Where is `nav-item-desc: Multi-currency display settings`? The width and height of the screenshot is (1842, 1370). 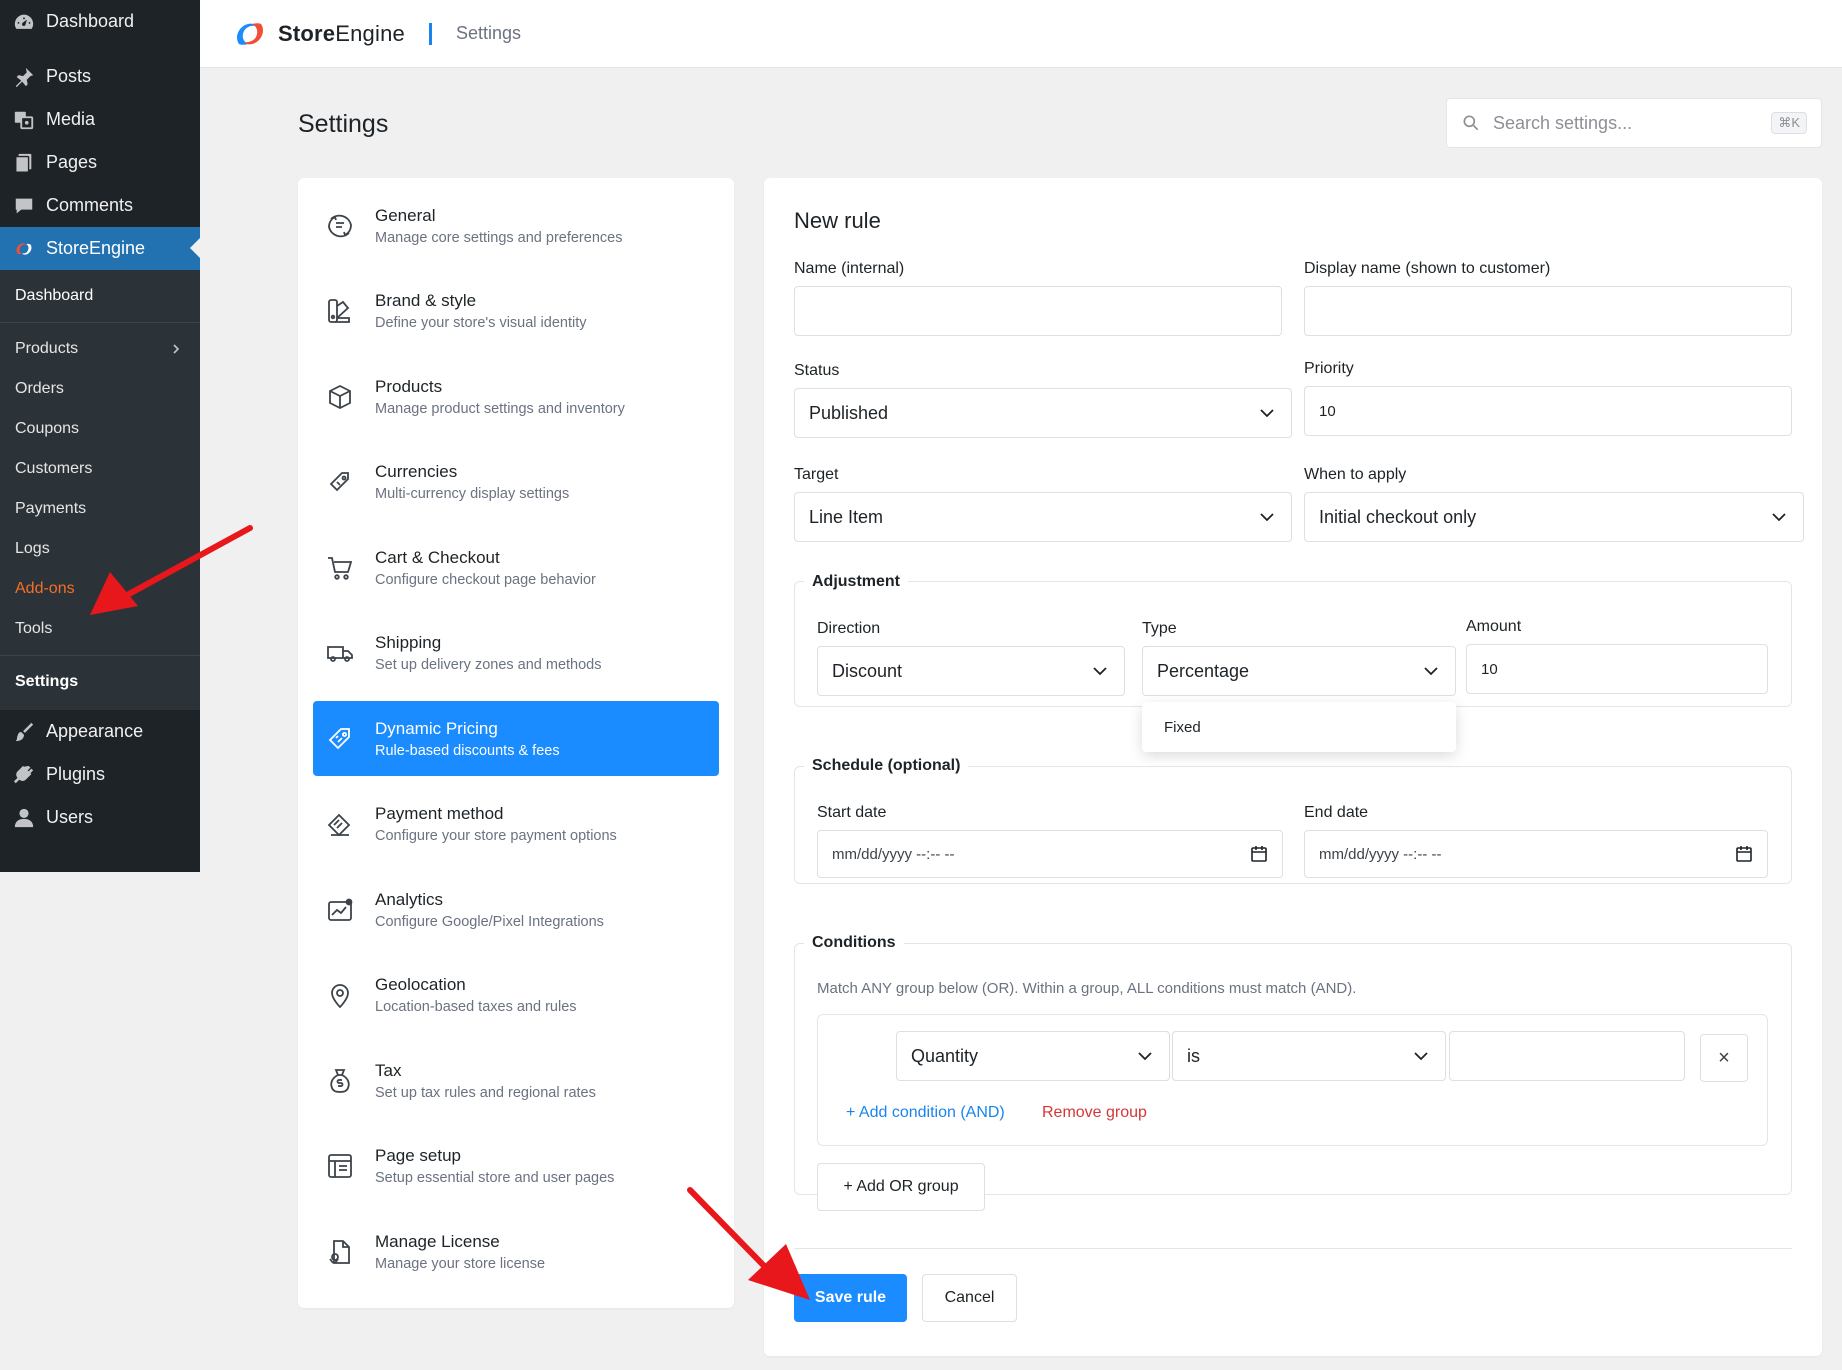 nav-item-desc: Multi-currency display settings is located at coordinates (472, 494).